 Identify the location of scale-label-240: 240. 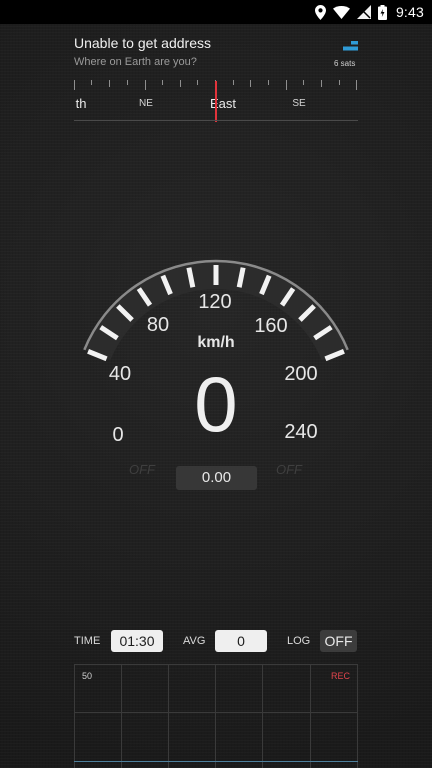
(300, 432).